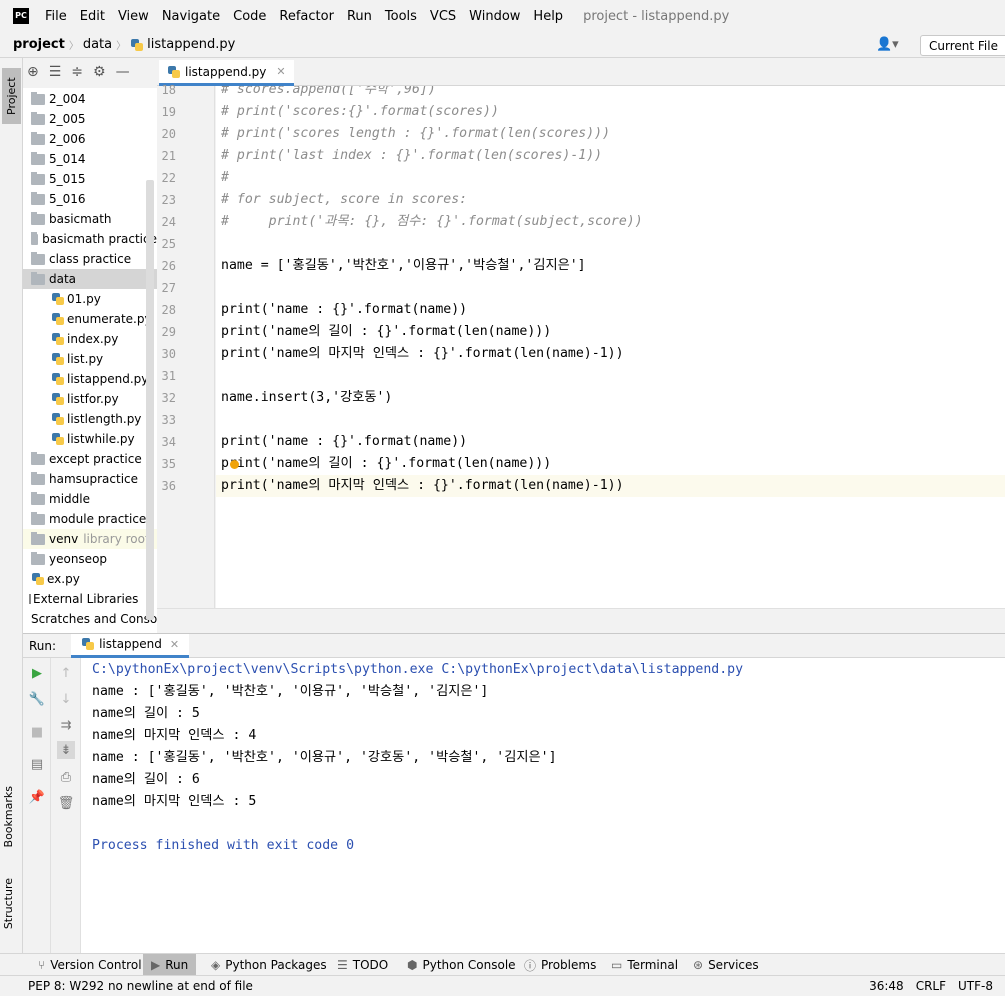 This screenshot has height=996, width=1005. Describe the element at coordinates (90, 219) in the screenshot. I see `tree-item: basicmath` at that location.